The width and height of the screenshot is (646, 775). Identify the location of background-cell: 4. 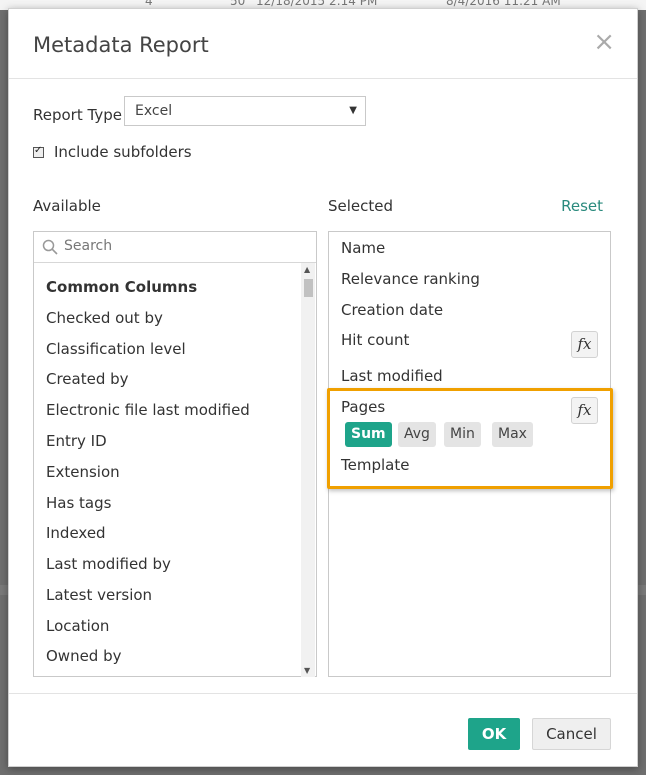
(149, 4).